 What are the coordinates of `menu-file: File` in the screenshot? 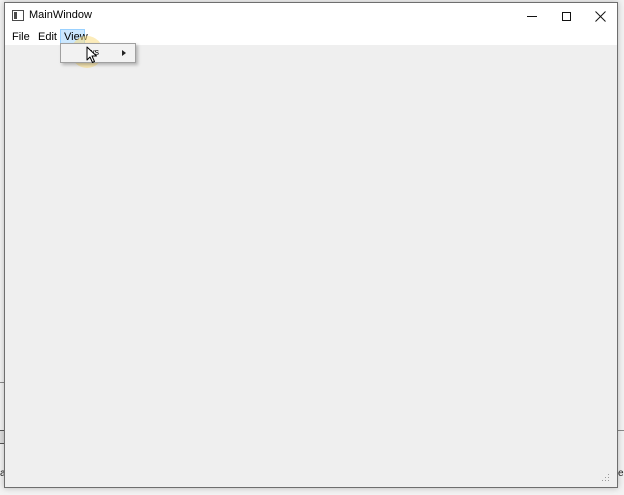 It's located at (21, 37).